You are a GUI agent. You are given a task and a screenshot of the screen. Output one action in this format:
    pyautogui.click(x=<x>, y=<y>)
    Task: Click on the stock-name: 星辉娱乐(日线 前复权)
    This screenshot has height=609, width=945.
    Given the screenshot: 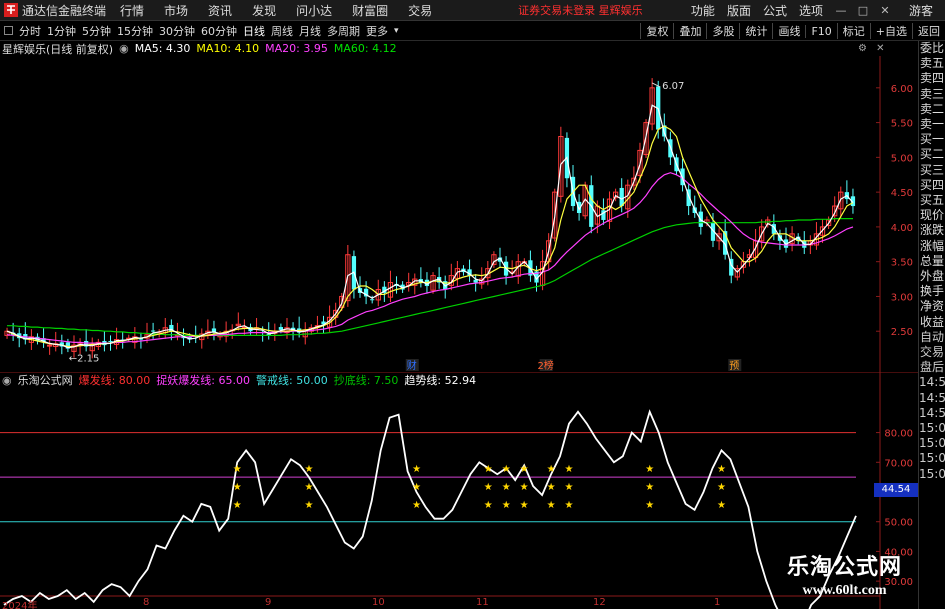 What is the action you would take?
    pyautogui.click(x=57, y=49)
    